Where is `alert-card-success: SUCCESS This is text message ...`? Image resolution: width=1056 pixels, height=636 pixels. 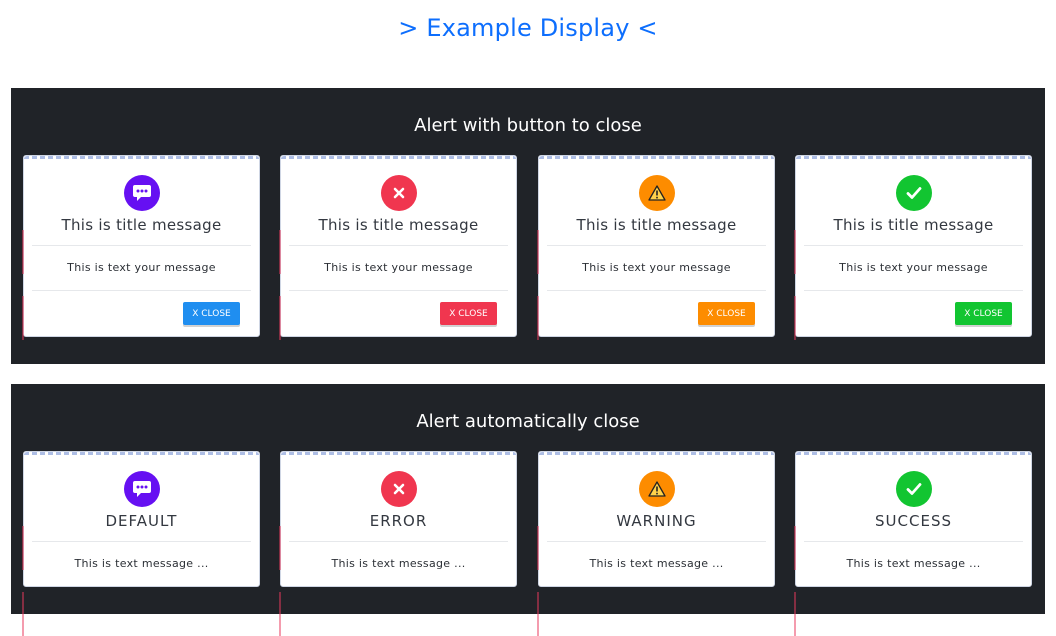
alert-card-success: SUCCESS This is text message ... is located at coordinates (913, 543).